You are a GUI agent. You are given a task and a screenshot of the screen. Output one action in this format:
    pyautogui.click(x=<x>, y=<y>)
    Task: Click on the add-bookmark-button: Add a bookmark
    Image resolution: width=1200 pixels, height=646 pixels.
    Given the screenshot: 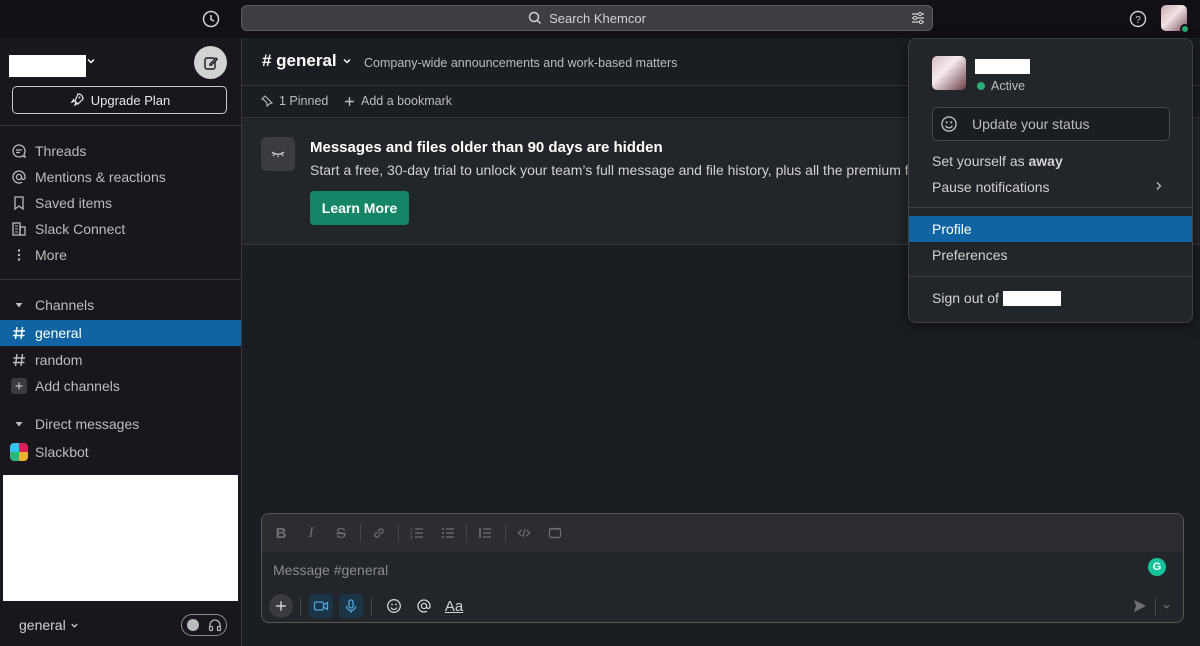 What is the action you would take?
    pyautogui.click(x=398, y=101)
    